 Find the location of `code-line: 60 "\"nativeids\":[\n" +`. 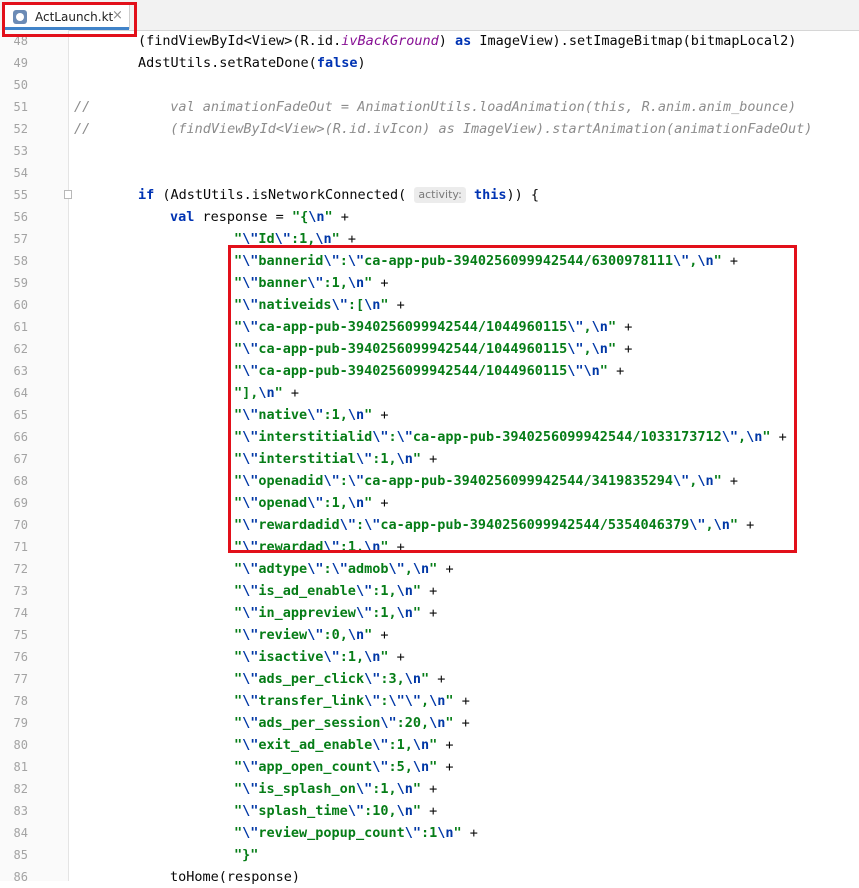

code-line: 60 "\"nativeids\":[\n" + is located at coordinates (429, 305).